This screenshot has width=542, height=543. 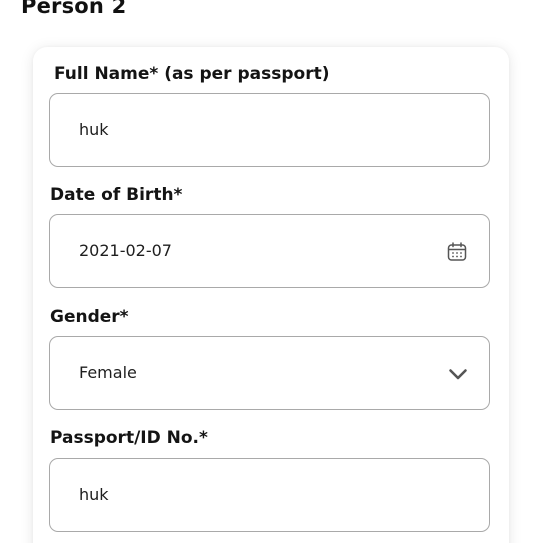 What do you see at coordinates (74, 9) in the screenshot?
I see `section-title: Person 2` at bounding box center [74, 9].